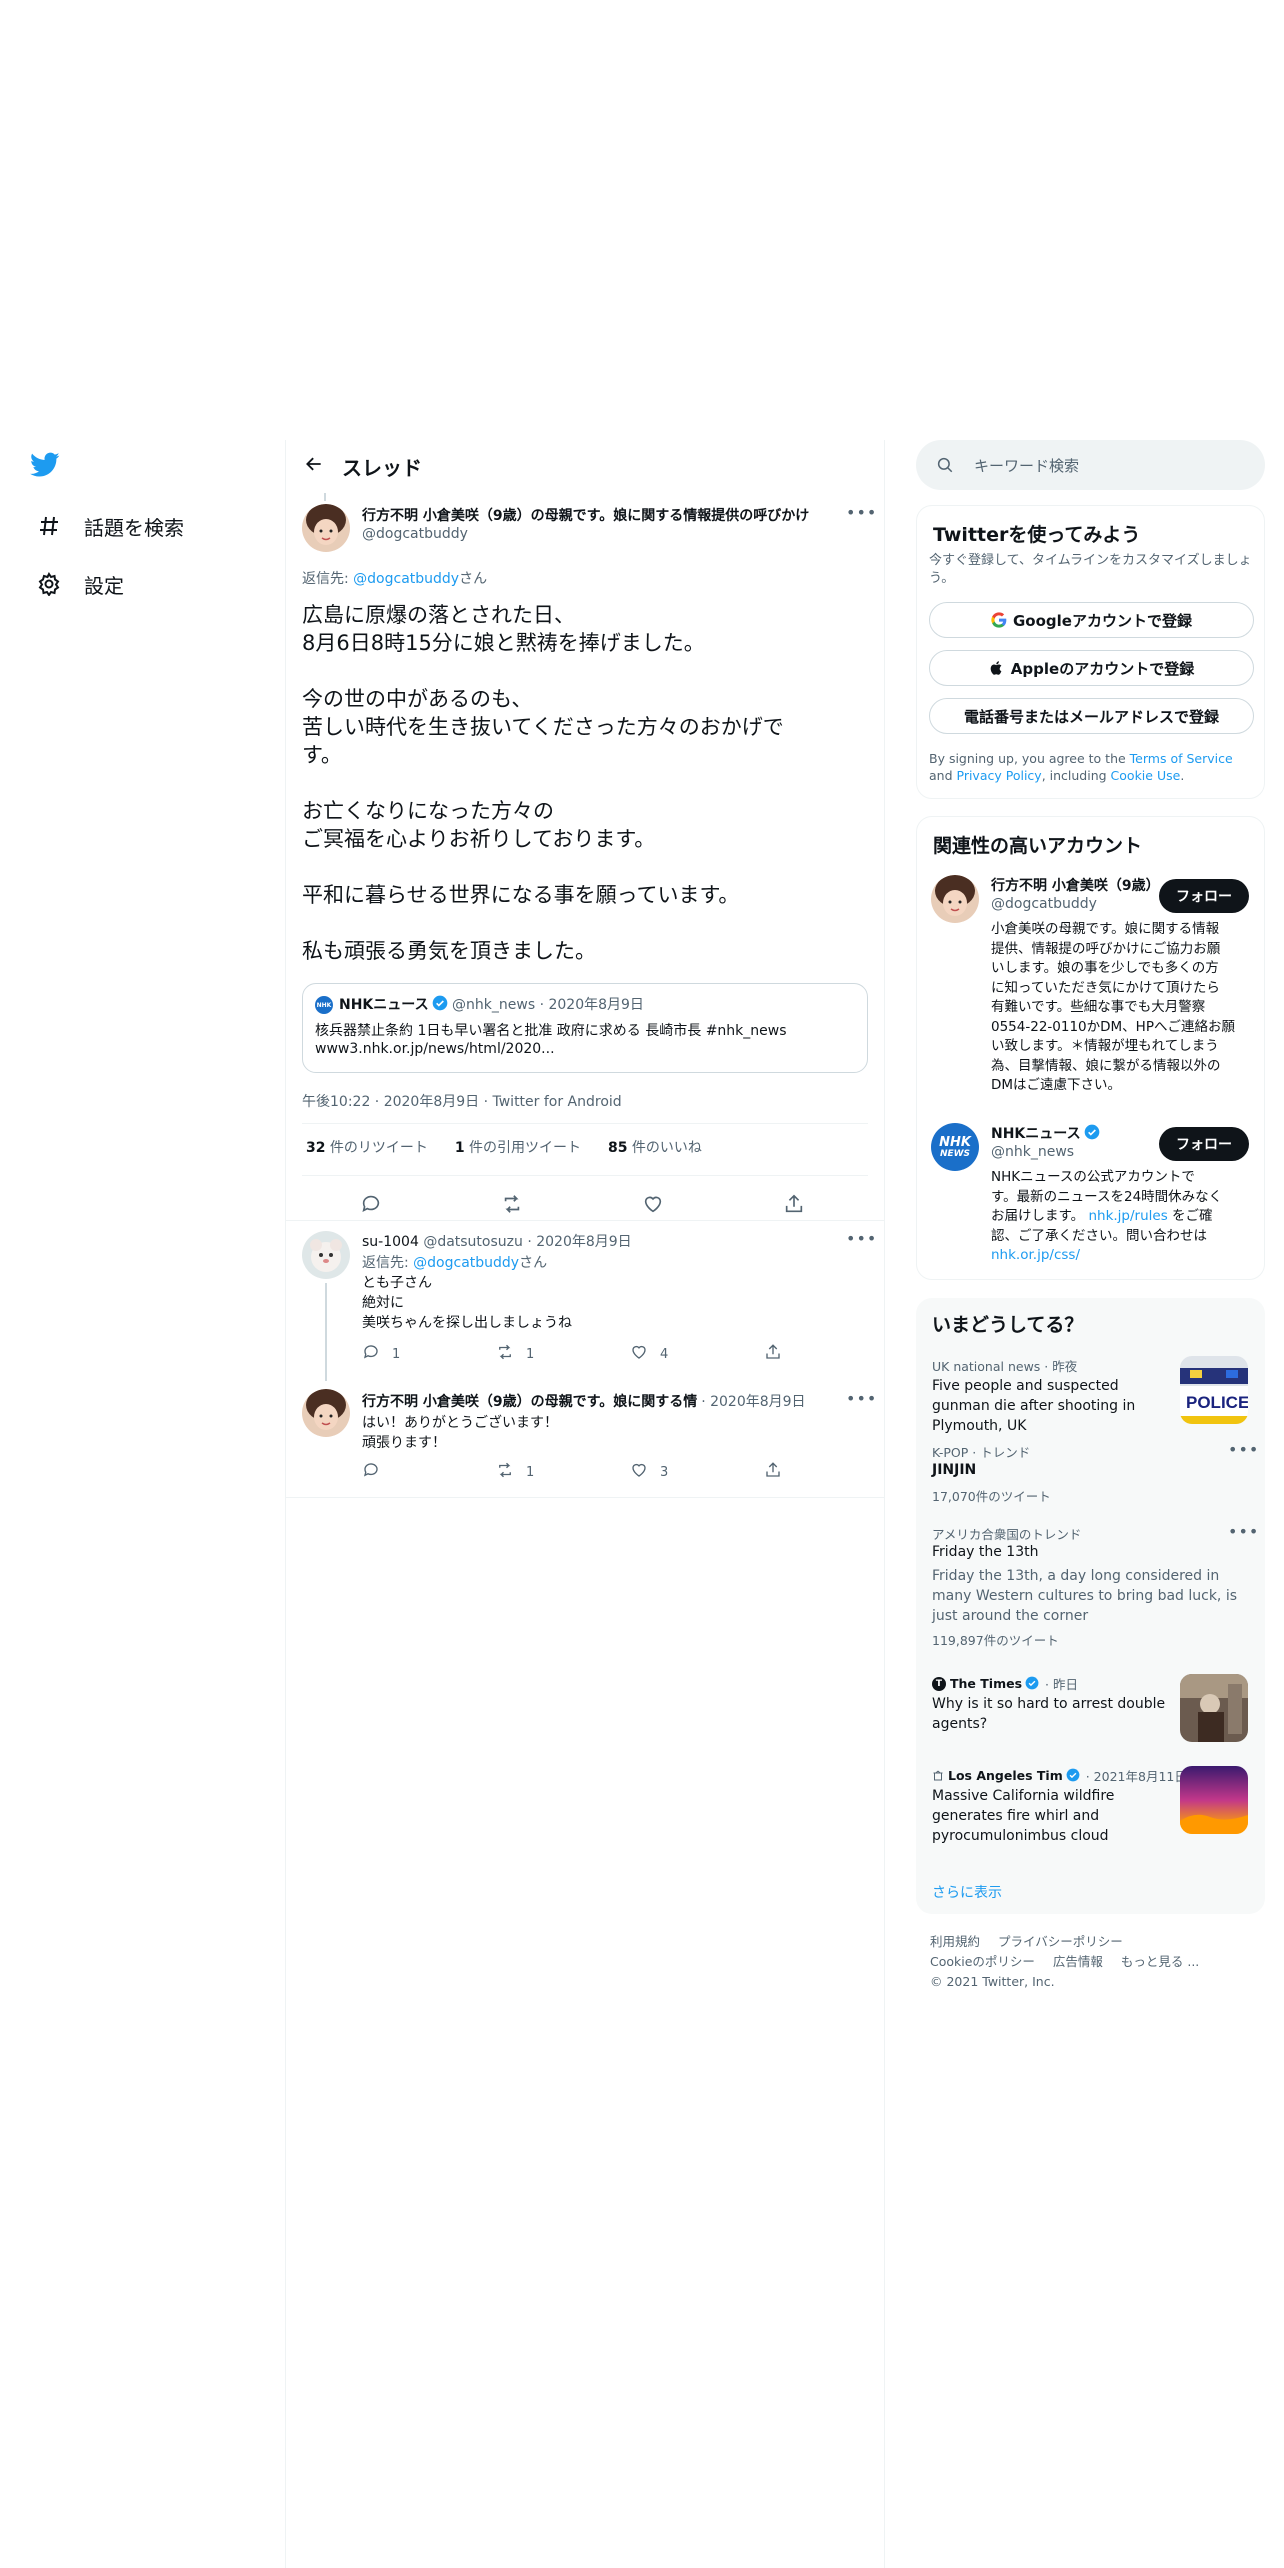 This screenshot has width=1284, height=2568. Describe the element at coordinates (649, 1472) in the screenshot. I see `like-button: 3` at that location.